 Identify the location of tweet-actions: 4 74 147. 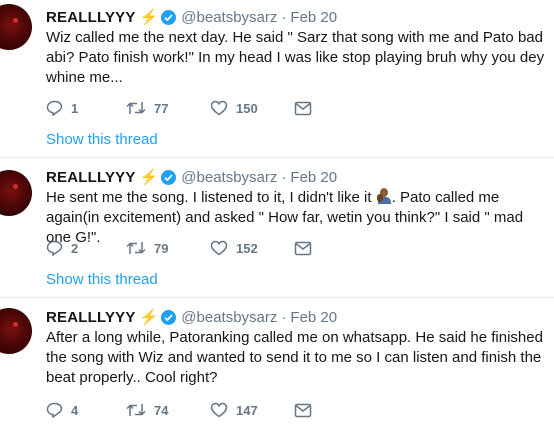
(179, 410).